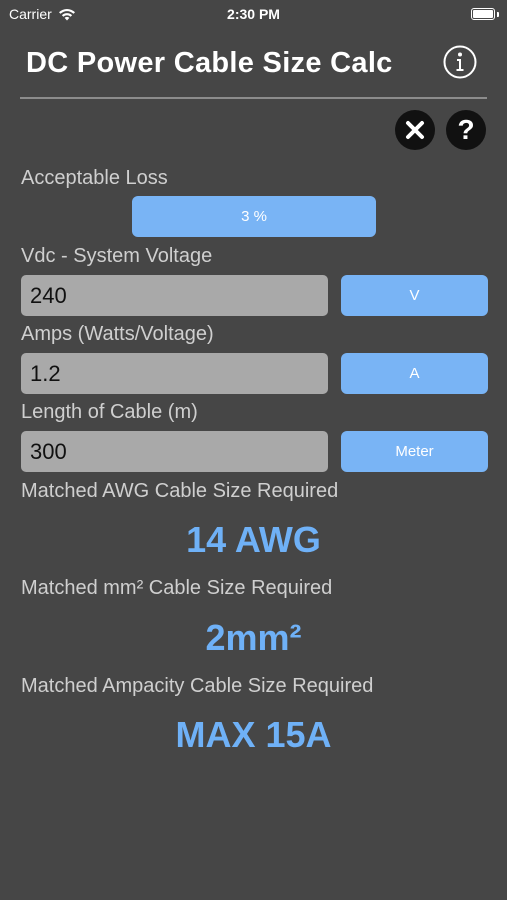  I want to click on status-bar: Carrier 2:30 PM, so click(253, 15).